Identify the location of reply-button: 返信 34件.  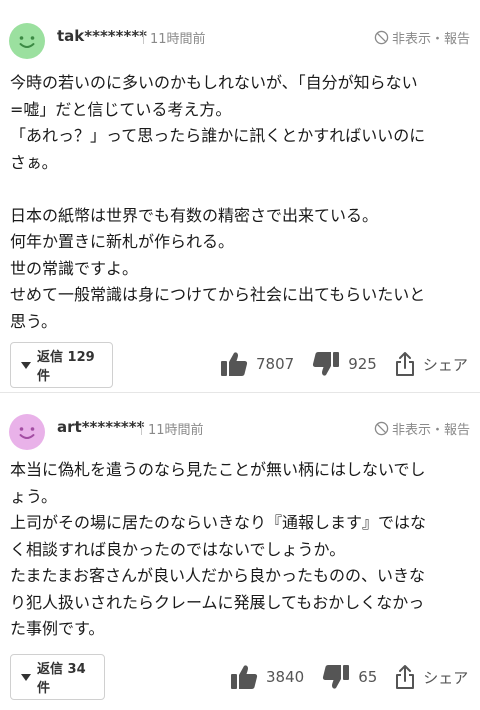
(57, 677).